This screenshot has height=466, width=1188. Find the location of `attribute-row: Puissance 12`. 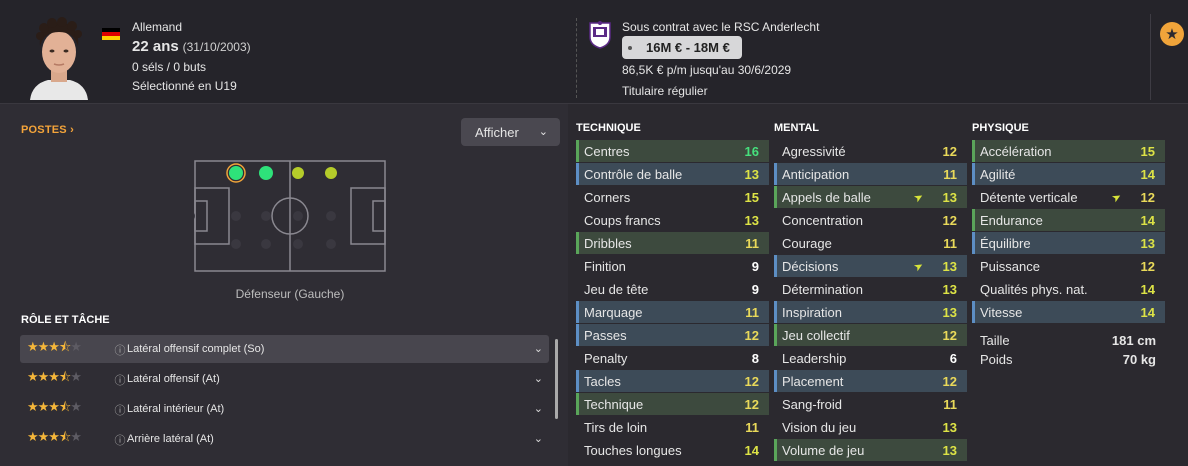

attribute-row: Puissance 12 is located at coordinates (1068, 266).